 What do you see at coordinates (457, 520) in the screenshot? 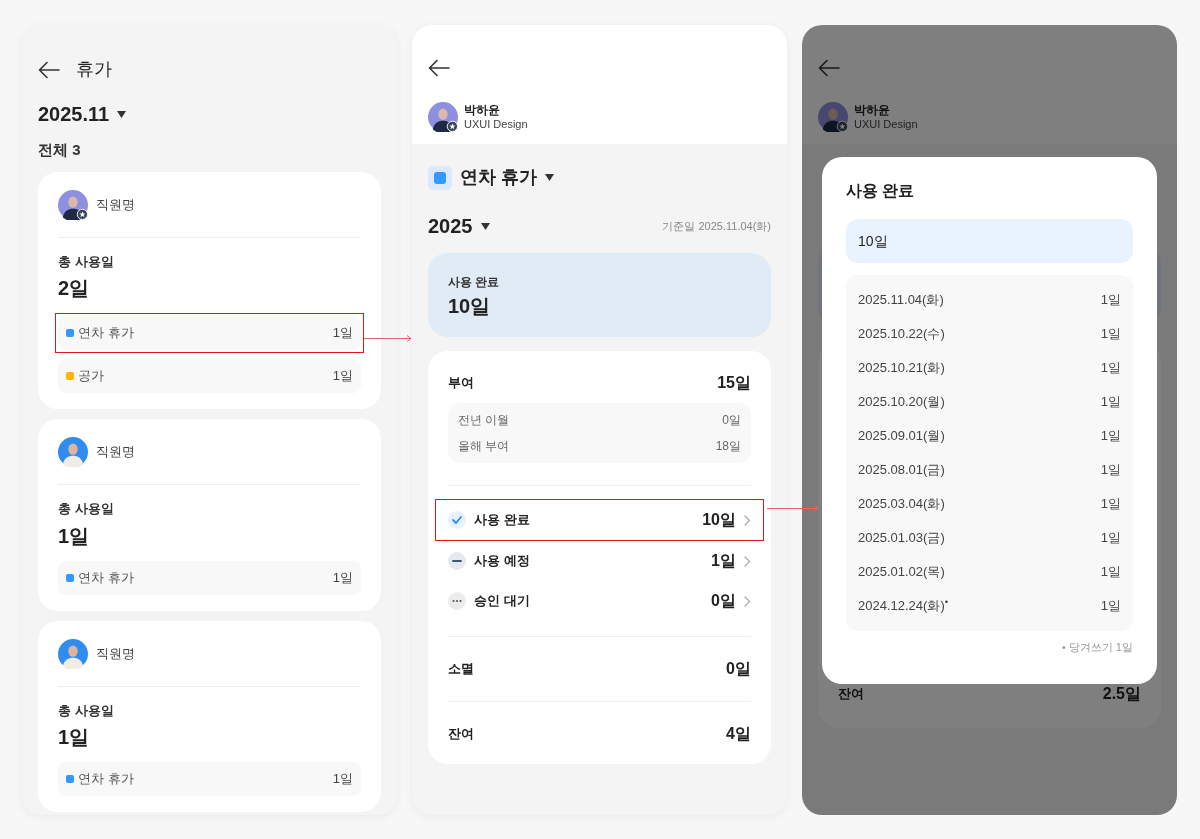
I see `check-icon` at bounding box center [457, 520].